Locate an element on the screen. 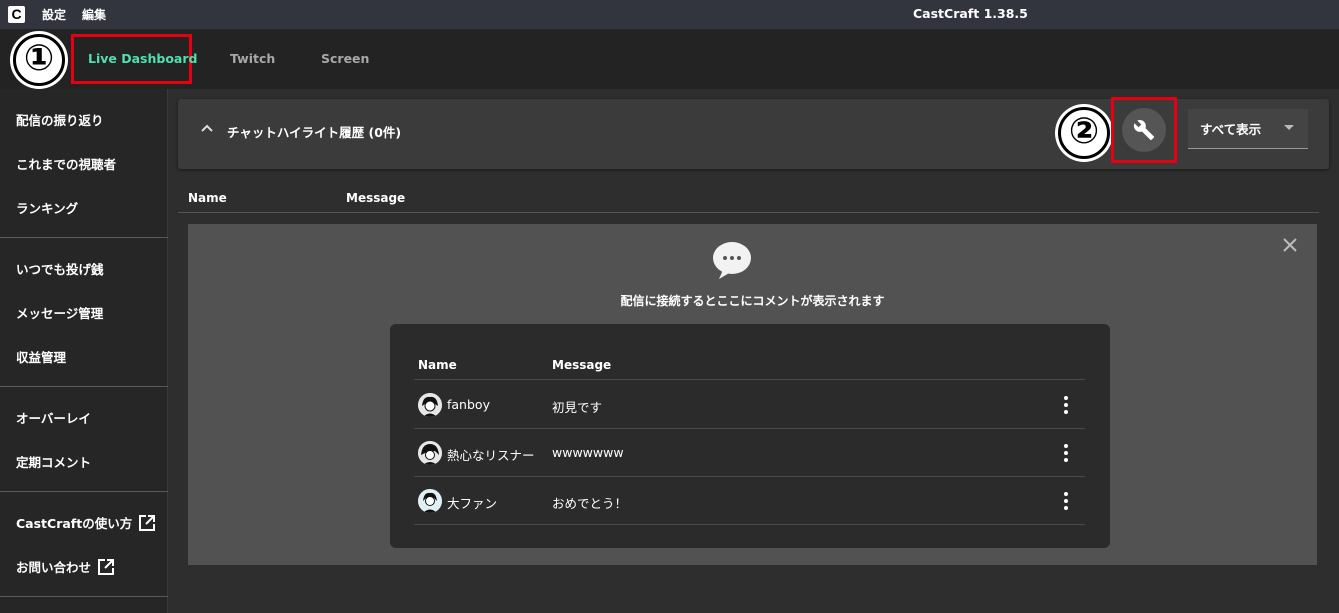 This screenshot has height=613, width=1339. empty-state-message: 配信に接続するとここにコメントが表示されます is located at coordinates (752, 301).